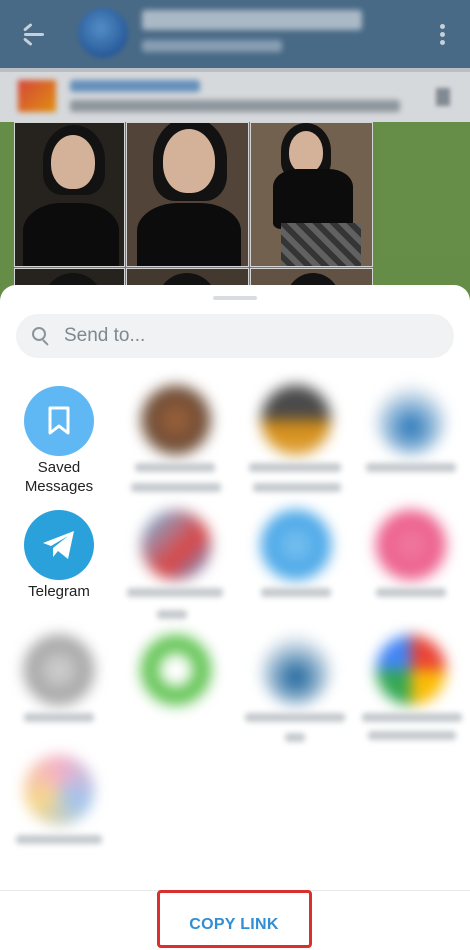 Image resolution: width=470 pixels, height=950 pixels. Describe the element at coordinates (59, 591) in the screenshot. I see `share-target-label: Telegram` at that location.